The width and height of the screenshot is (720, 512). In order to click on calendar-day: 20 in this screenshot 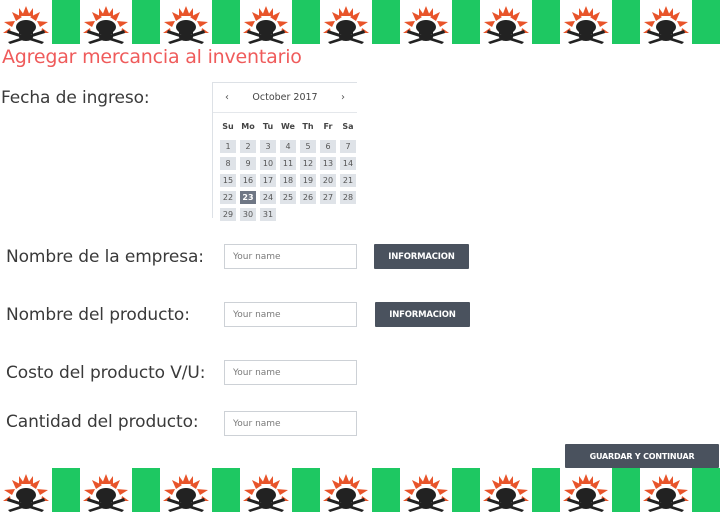, I will do `click(328, 180)`.